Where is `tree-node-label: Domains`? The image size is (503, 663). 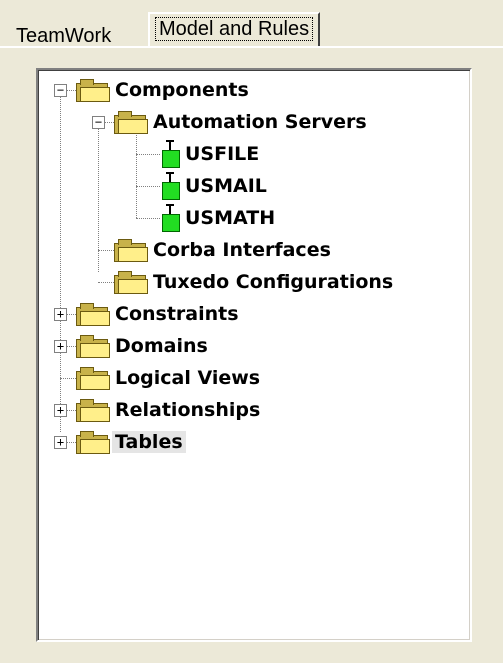 tree-node-label: Domains is located at coordinates (161, 346).